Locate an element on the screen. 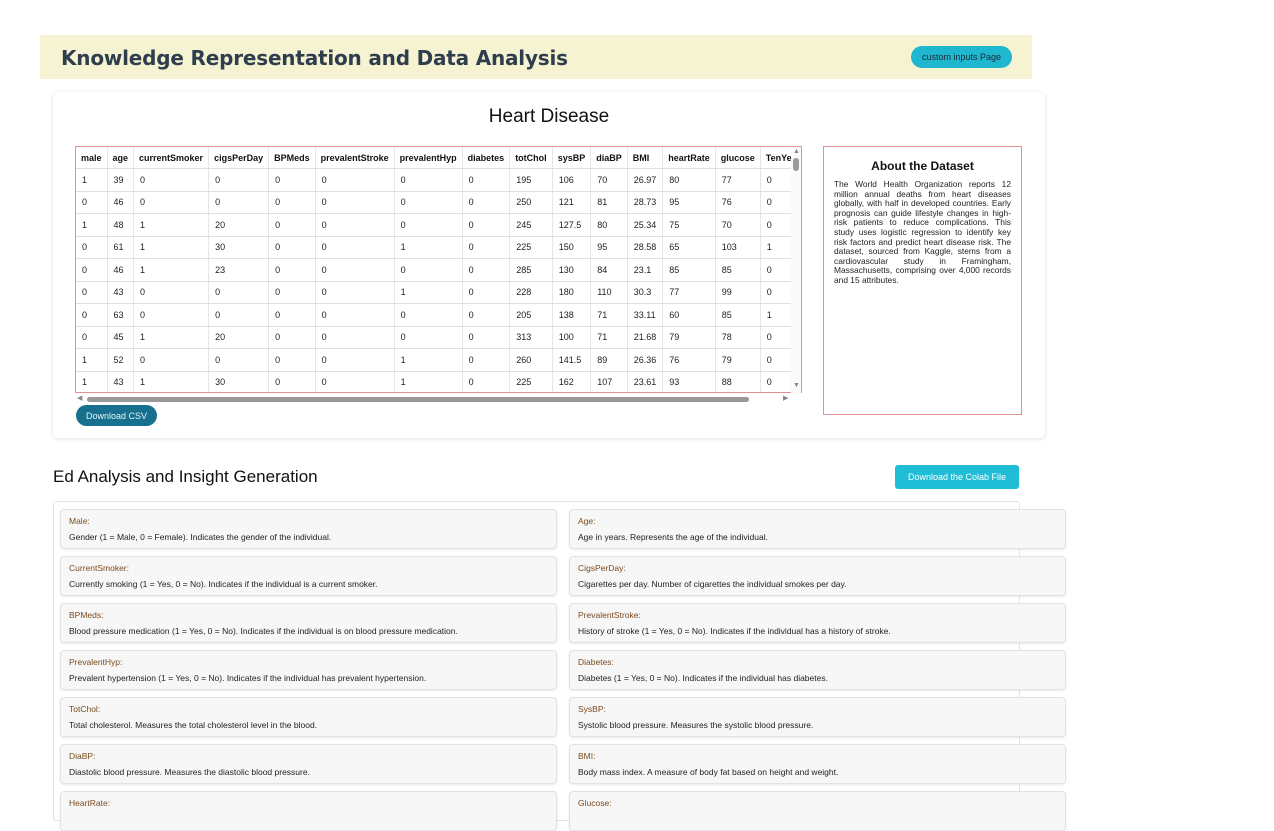  table-cell: 95 is located at coordinates (689, 202).